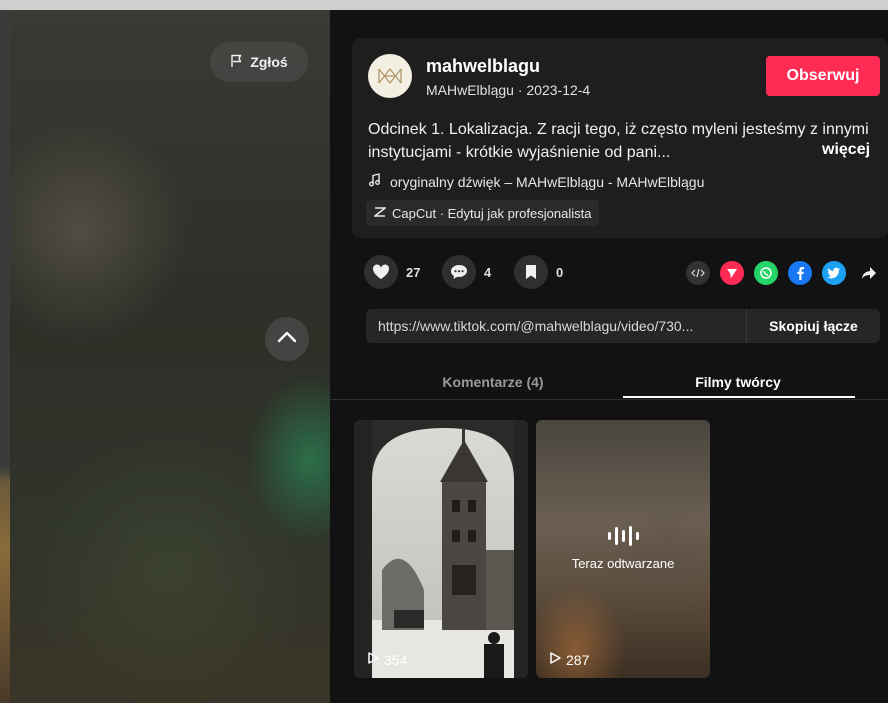  What do you see at coordinates (623, 563) in the screenshot?
I see `now-playing-label: Teraz odtwarzane` at bounding box center [623, 563].